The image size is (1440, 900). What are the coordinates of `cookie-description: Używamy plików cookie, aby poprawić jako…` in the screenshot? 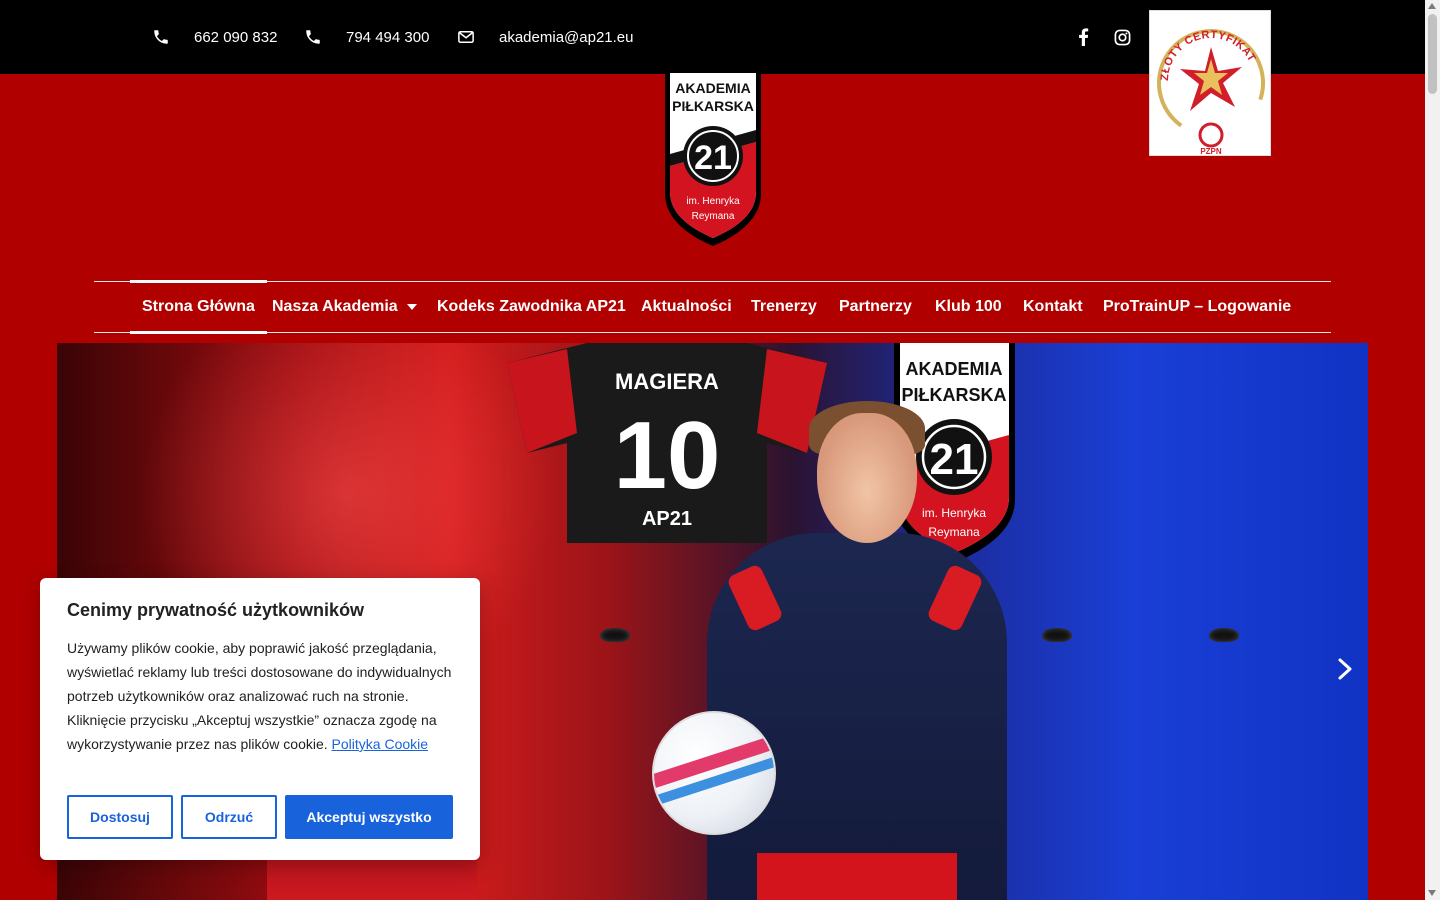 It's located at (263, 696).